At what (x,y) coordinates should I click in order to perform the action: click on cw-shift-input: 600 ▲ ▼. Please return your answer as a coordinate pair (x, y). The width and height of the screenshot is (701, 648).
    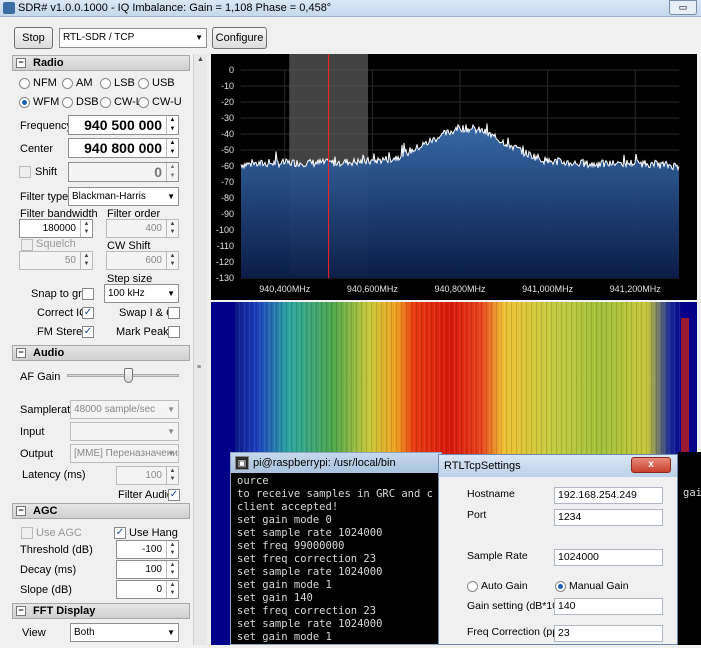
    Looking at the image, I should click on (142, 260).